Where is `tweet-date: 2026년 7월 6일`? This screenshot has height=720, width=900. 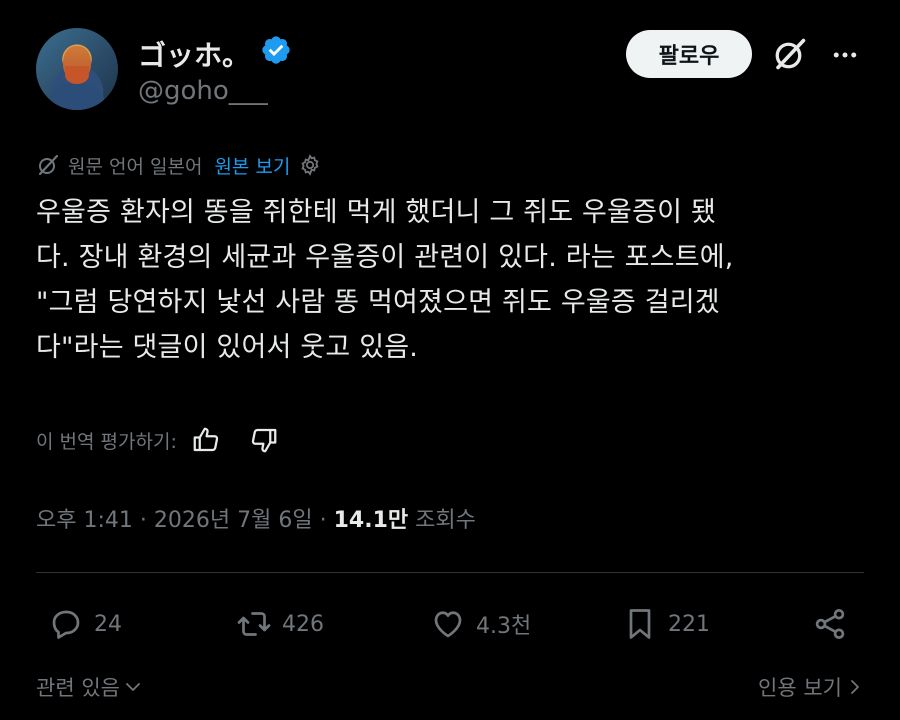
tweet-date: 2026년 7월 6일 is located at coordinates (233, 520).